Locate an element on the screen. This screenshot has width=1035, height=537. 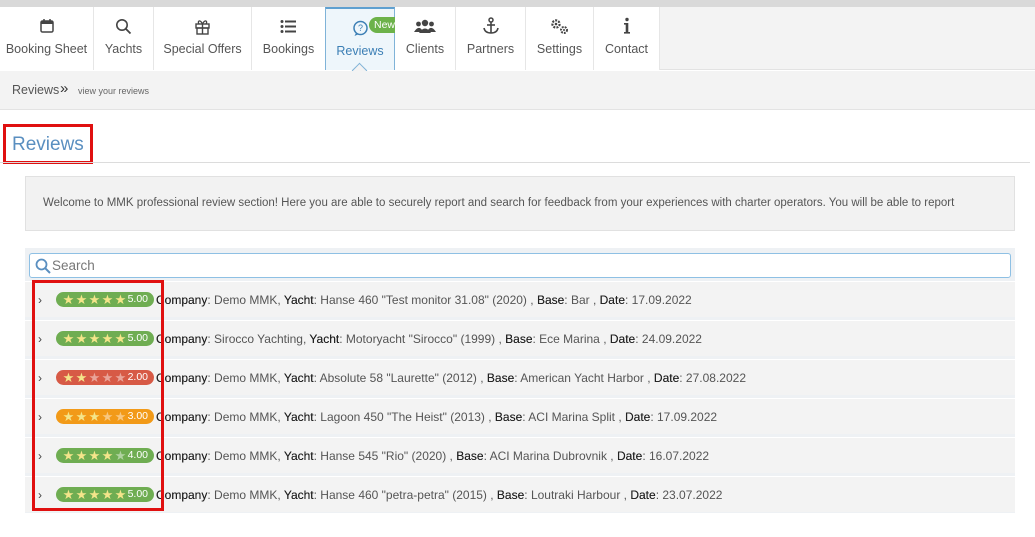
users-icon is located at coordinates (425, 26).